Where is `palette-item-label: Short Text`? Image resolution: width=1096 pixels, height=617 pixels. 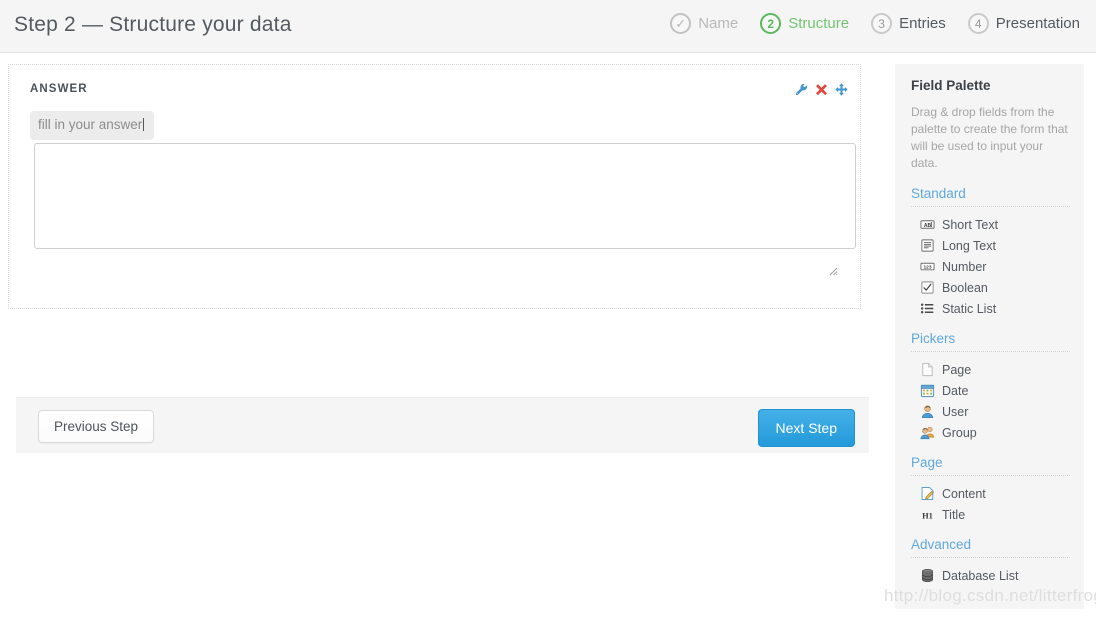 palette-item-label: Short Text is located at coordinates (970, 224).